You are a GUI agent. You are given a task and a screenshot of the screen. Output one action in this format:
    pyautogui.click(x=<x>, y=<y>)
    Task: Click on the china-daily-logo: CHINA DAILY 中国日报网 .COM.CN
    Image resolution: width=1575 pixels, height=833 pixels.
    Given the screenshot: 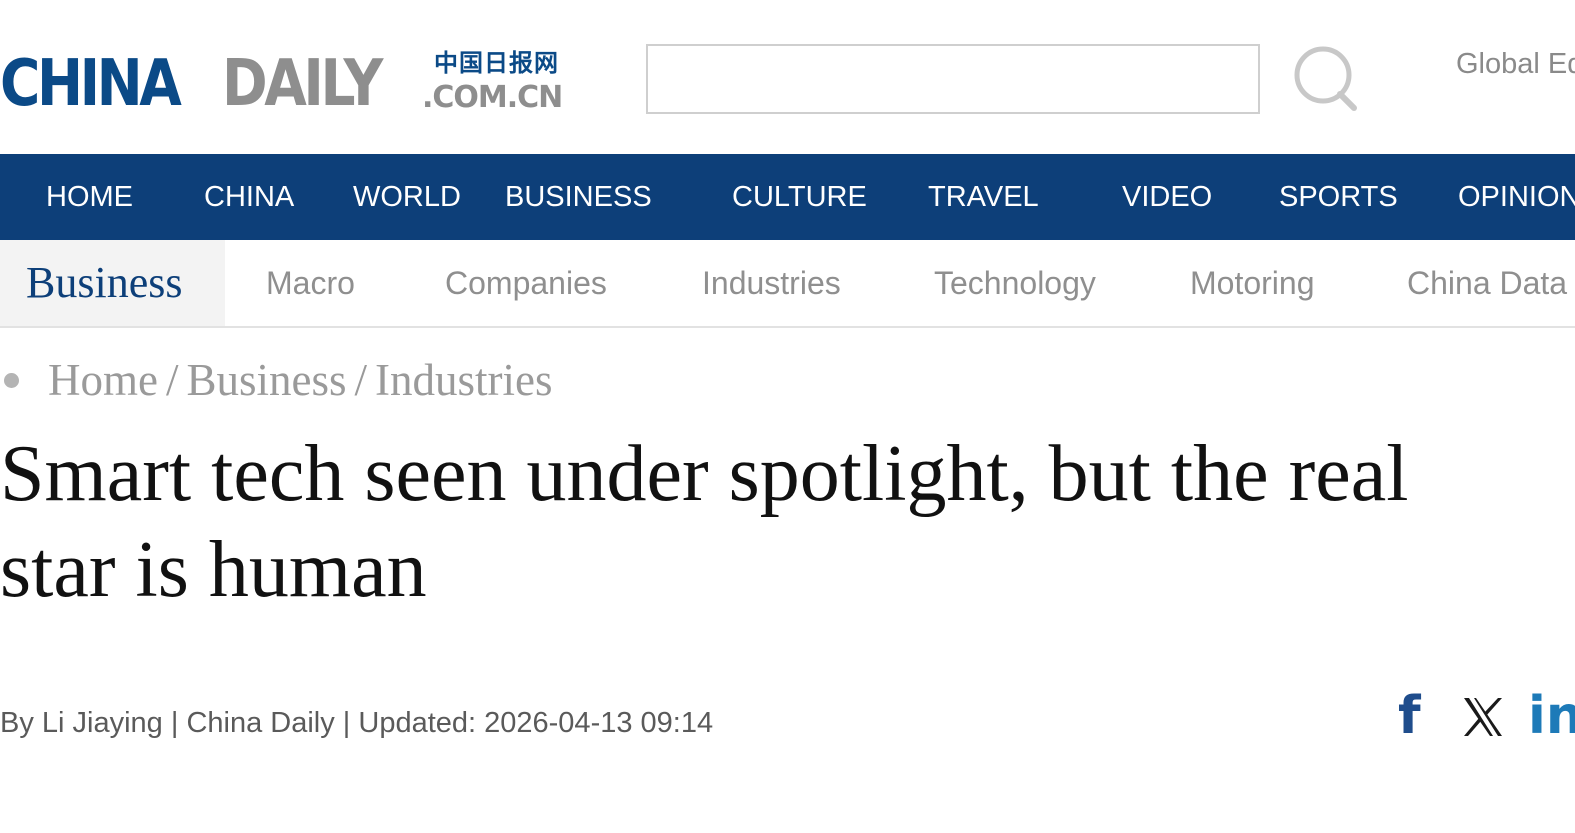 What is the action you would take?
    pyautogui.click(x=290, y=84)
    